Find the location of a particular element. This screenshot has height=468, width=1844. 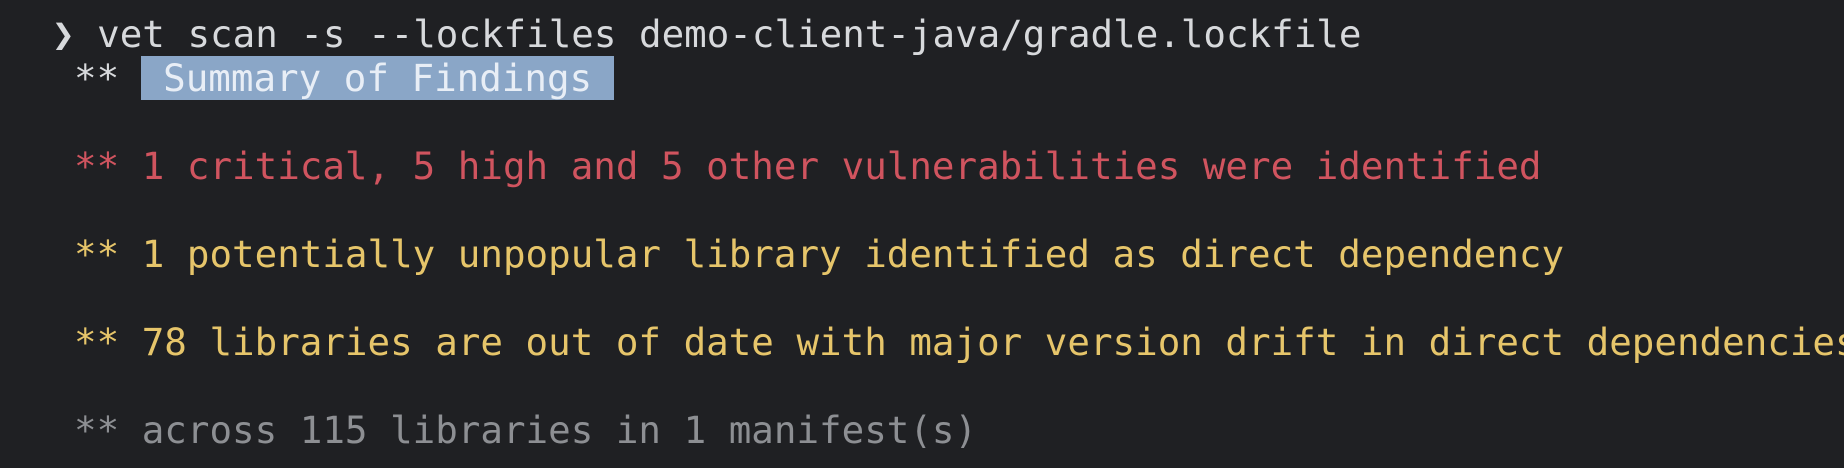

prompt-chevron-icon: ❯ is located at coordinates (63, 34).